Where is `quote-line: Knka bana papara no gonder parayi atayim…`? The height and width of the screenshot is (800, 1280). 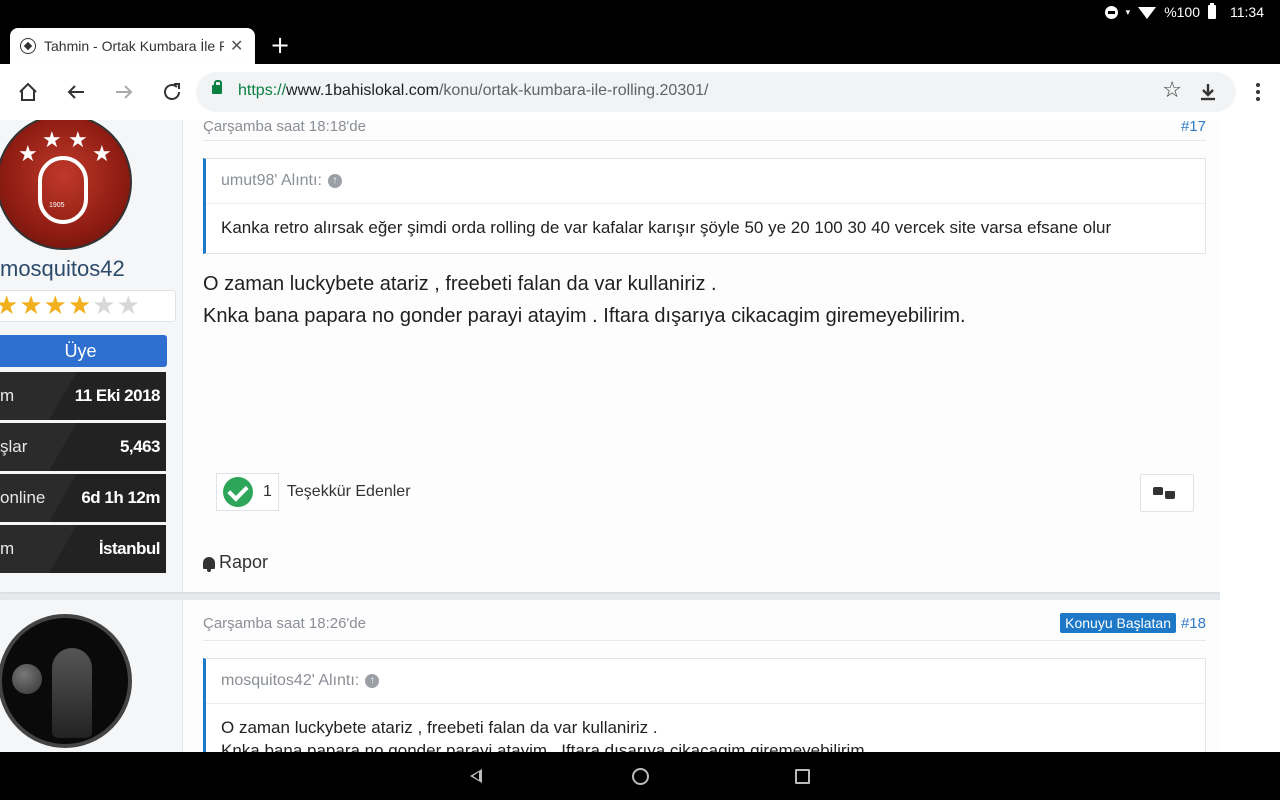
quote-line: Knka bana papara no gonder parayi atayim… is located at coordinates (545, 746).